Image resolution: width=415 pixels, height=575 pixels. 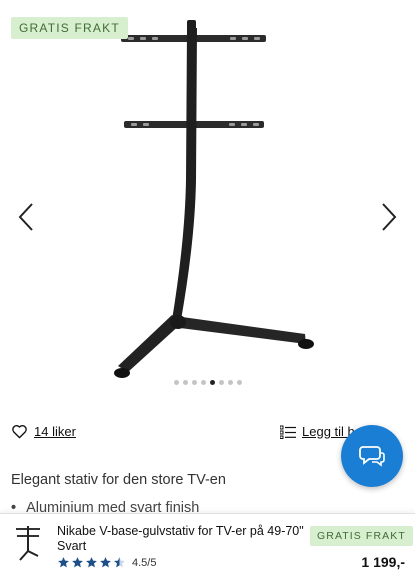 I want to click on chat-button, so click(x=372, y=456).